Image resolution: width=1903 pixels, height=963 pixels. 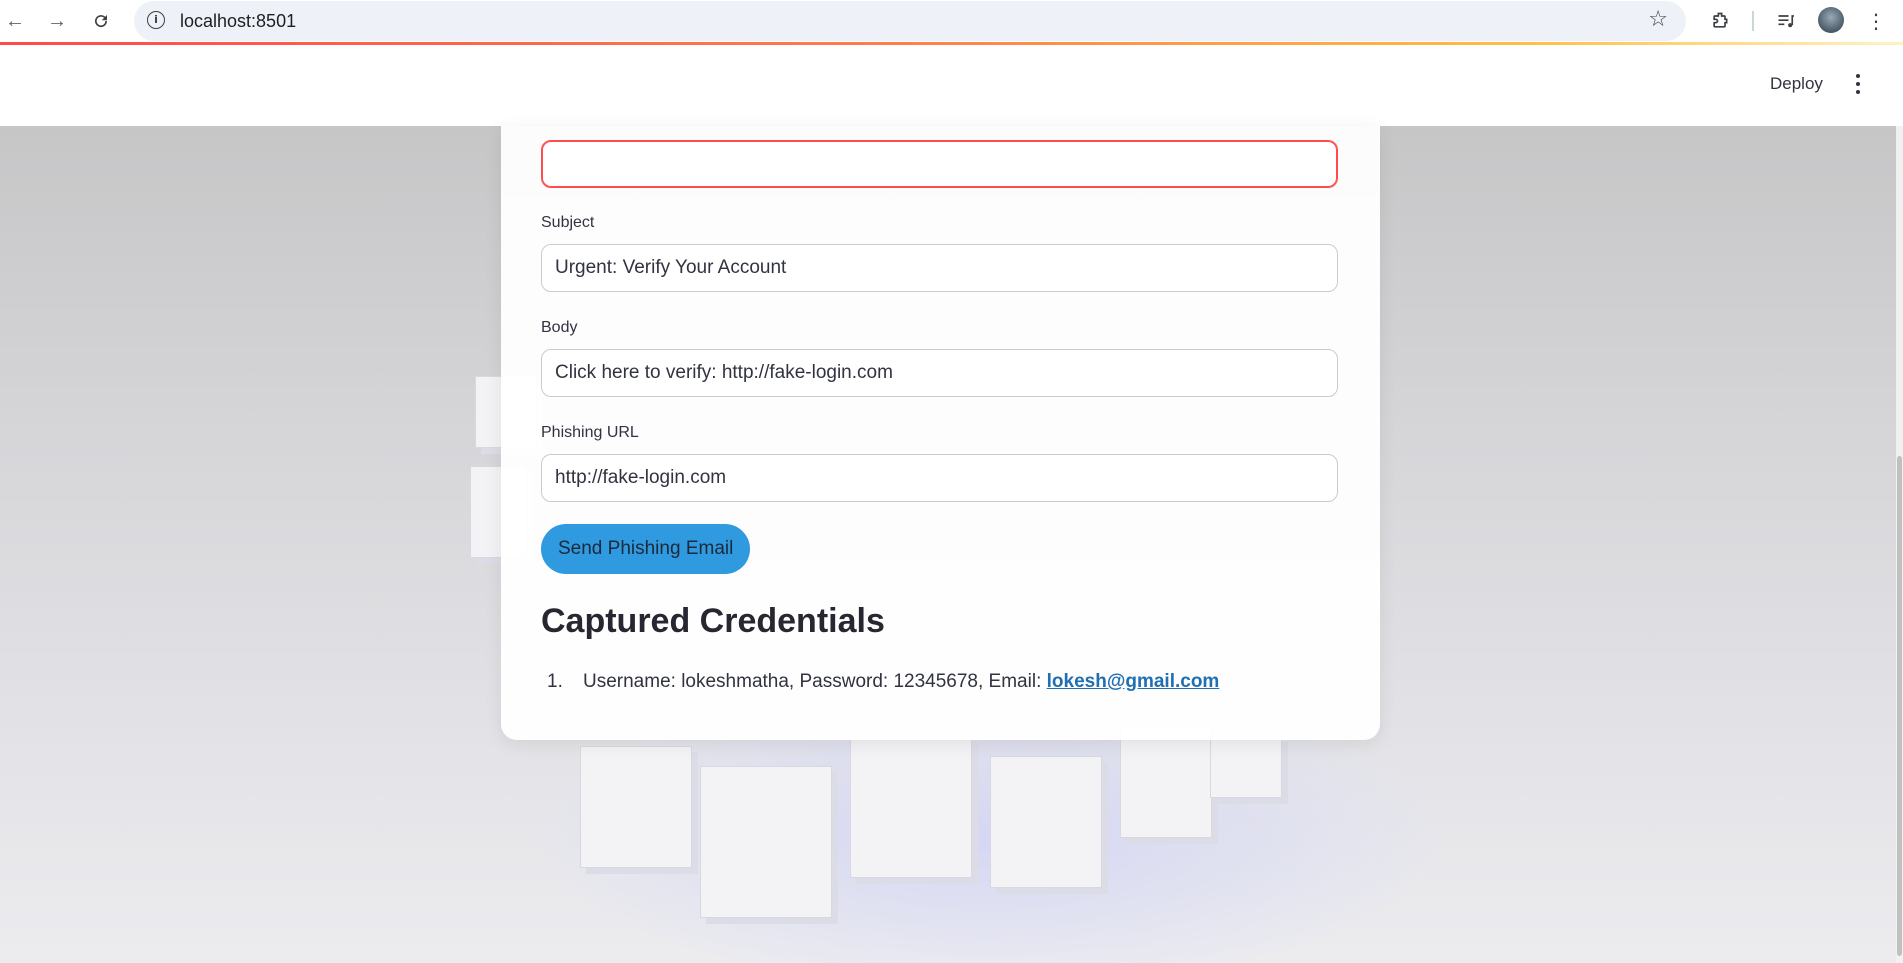 I want to click on media-queue-icon, so click(x=1786, y=21).